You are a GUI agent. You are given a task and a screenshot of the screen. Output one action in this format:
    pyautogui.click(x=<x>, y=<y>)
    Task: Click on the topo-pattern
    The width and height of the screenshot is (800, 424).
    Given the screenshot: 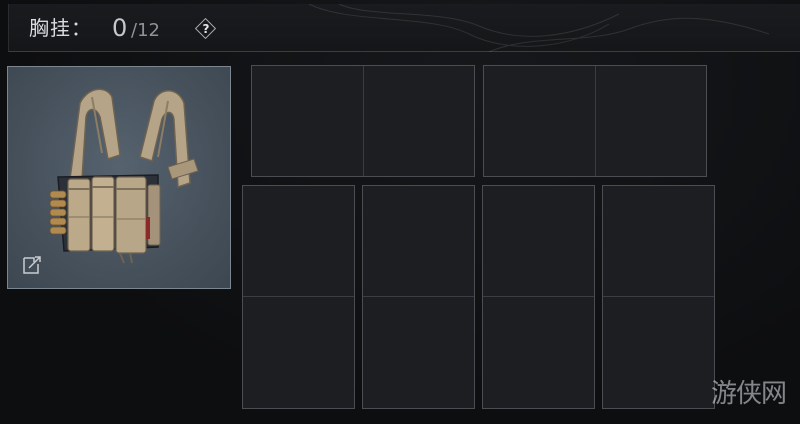 What is the action you would take?
    pyautogui.click(x=539, y=28)
    